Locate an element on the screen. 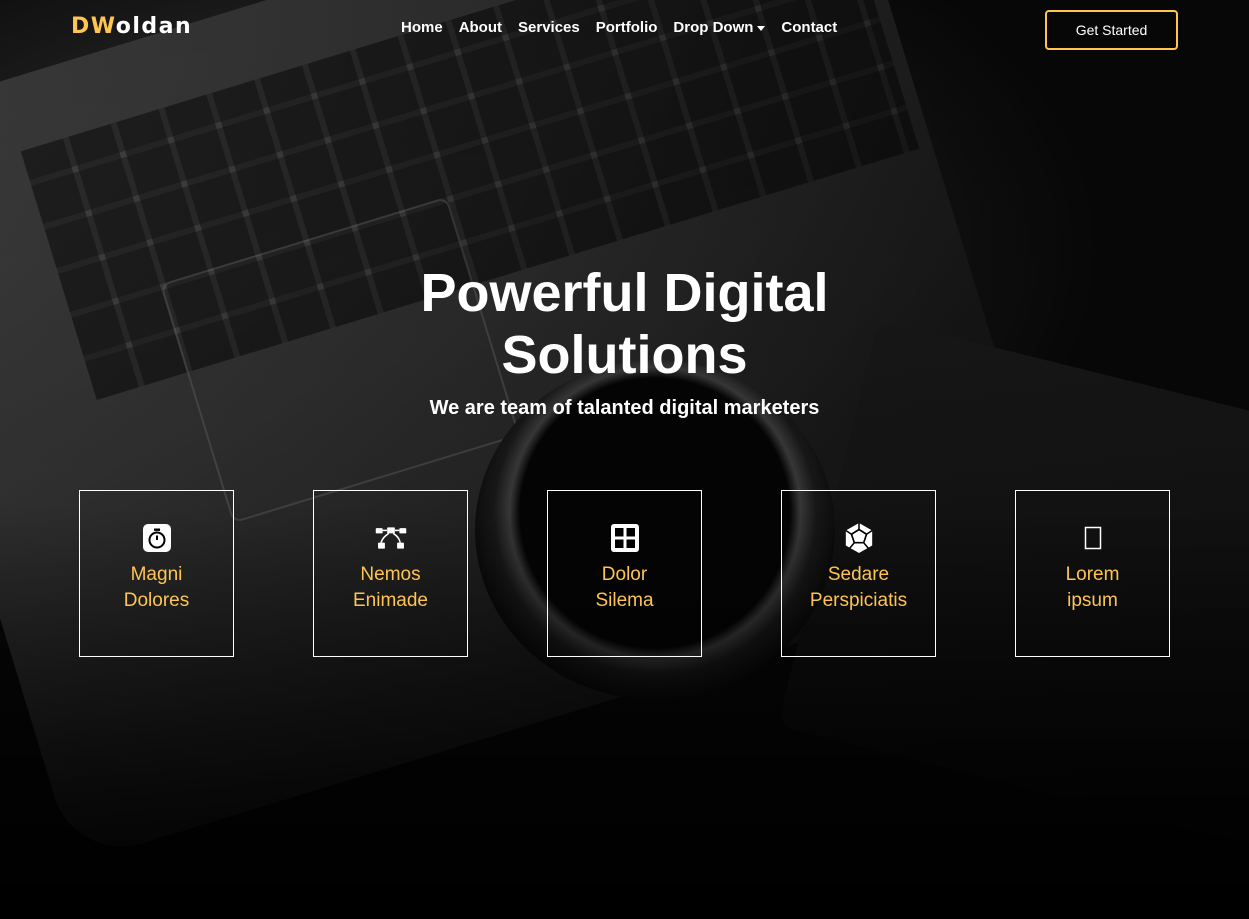 Image resolution: width=1249 pixels, height=919 pixels. feature-box: Sedare Perspiciatis is located at coordinates (858, 573).